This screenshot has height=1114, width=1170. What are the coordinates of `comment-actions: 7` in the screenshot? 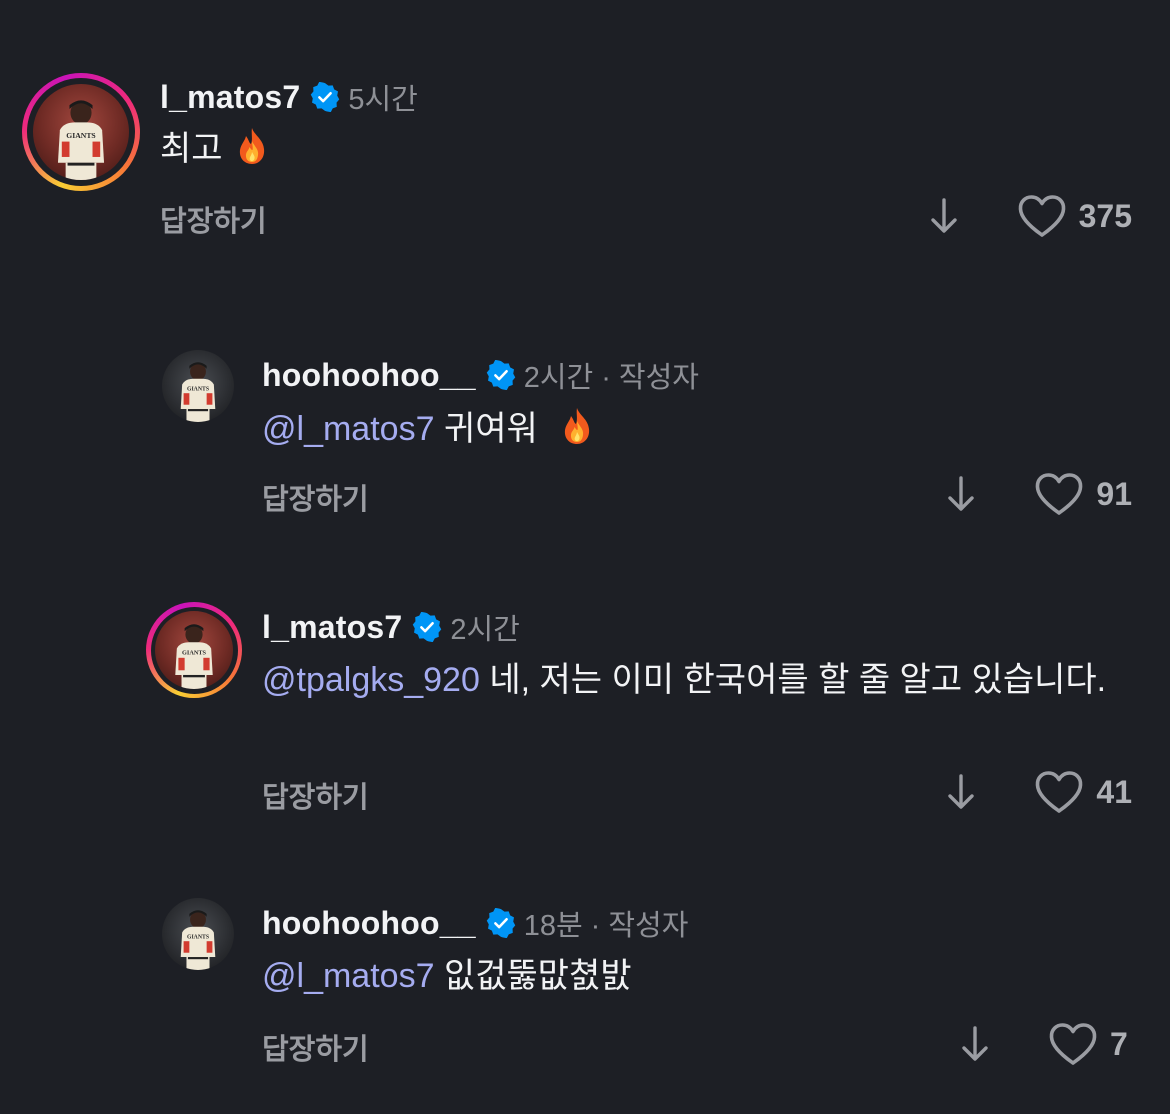 It's located at (1045, 1044).